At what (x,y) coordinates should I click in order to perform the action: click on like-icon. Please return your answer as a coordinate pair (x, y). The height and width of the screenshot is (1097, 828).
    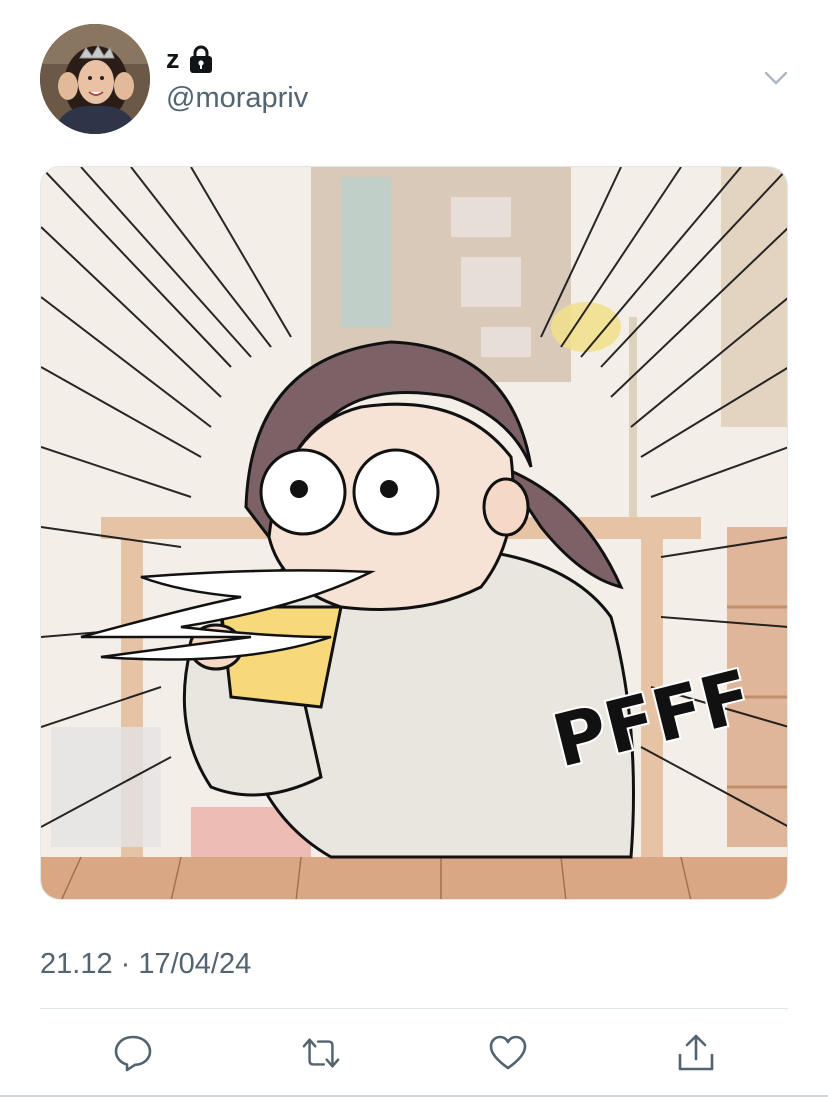
    Looking at the image, I should click on (508, 1052).